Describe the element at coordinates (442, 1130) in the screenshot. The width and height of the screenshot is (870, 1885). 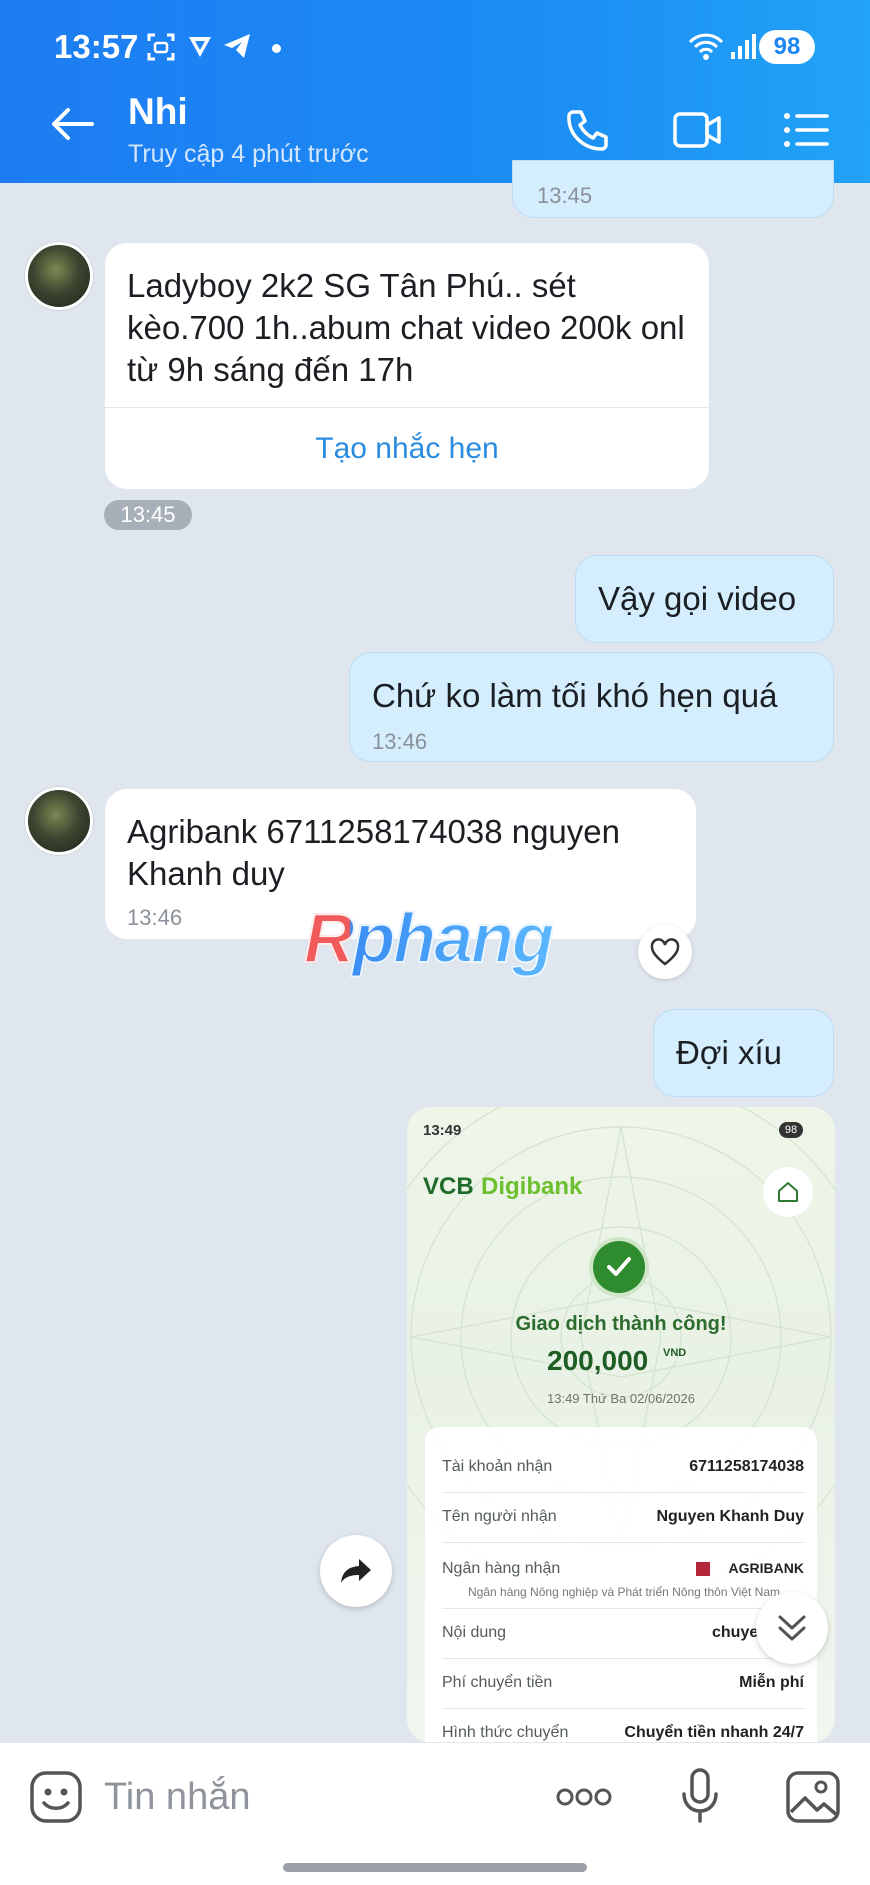
I see `receipt-status-time: 13:49` at that location.